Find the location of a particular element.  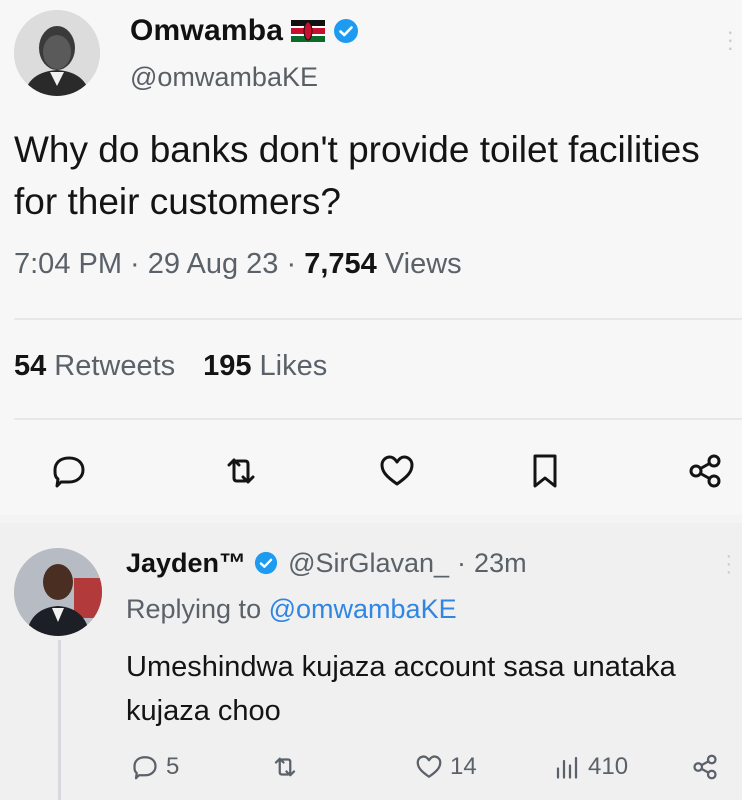

reply-author-avatar is located at coordinates (58, 592).